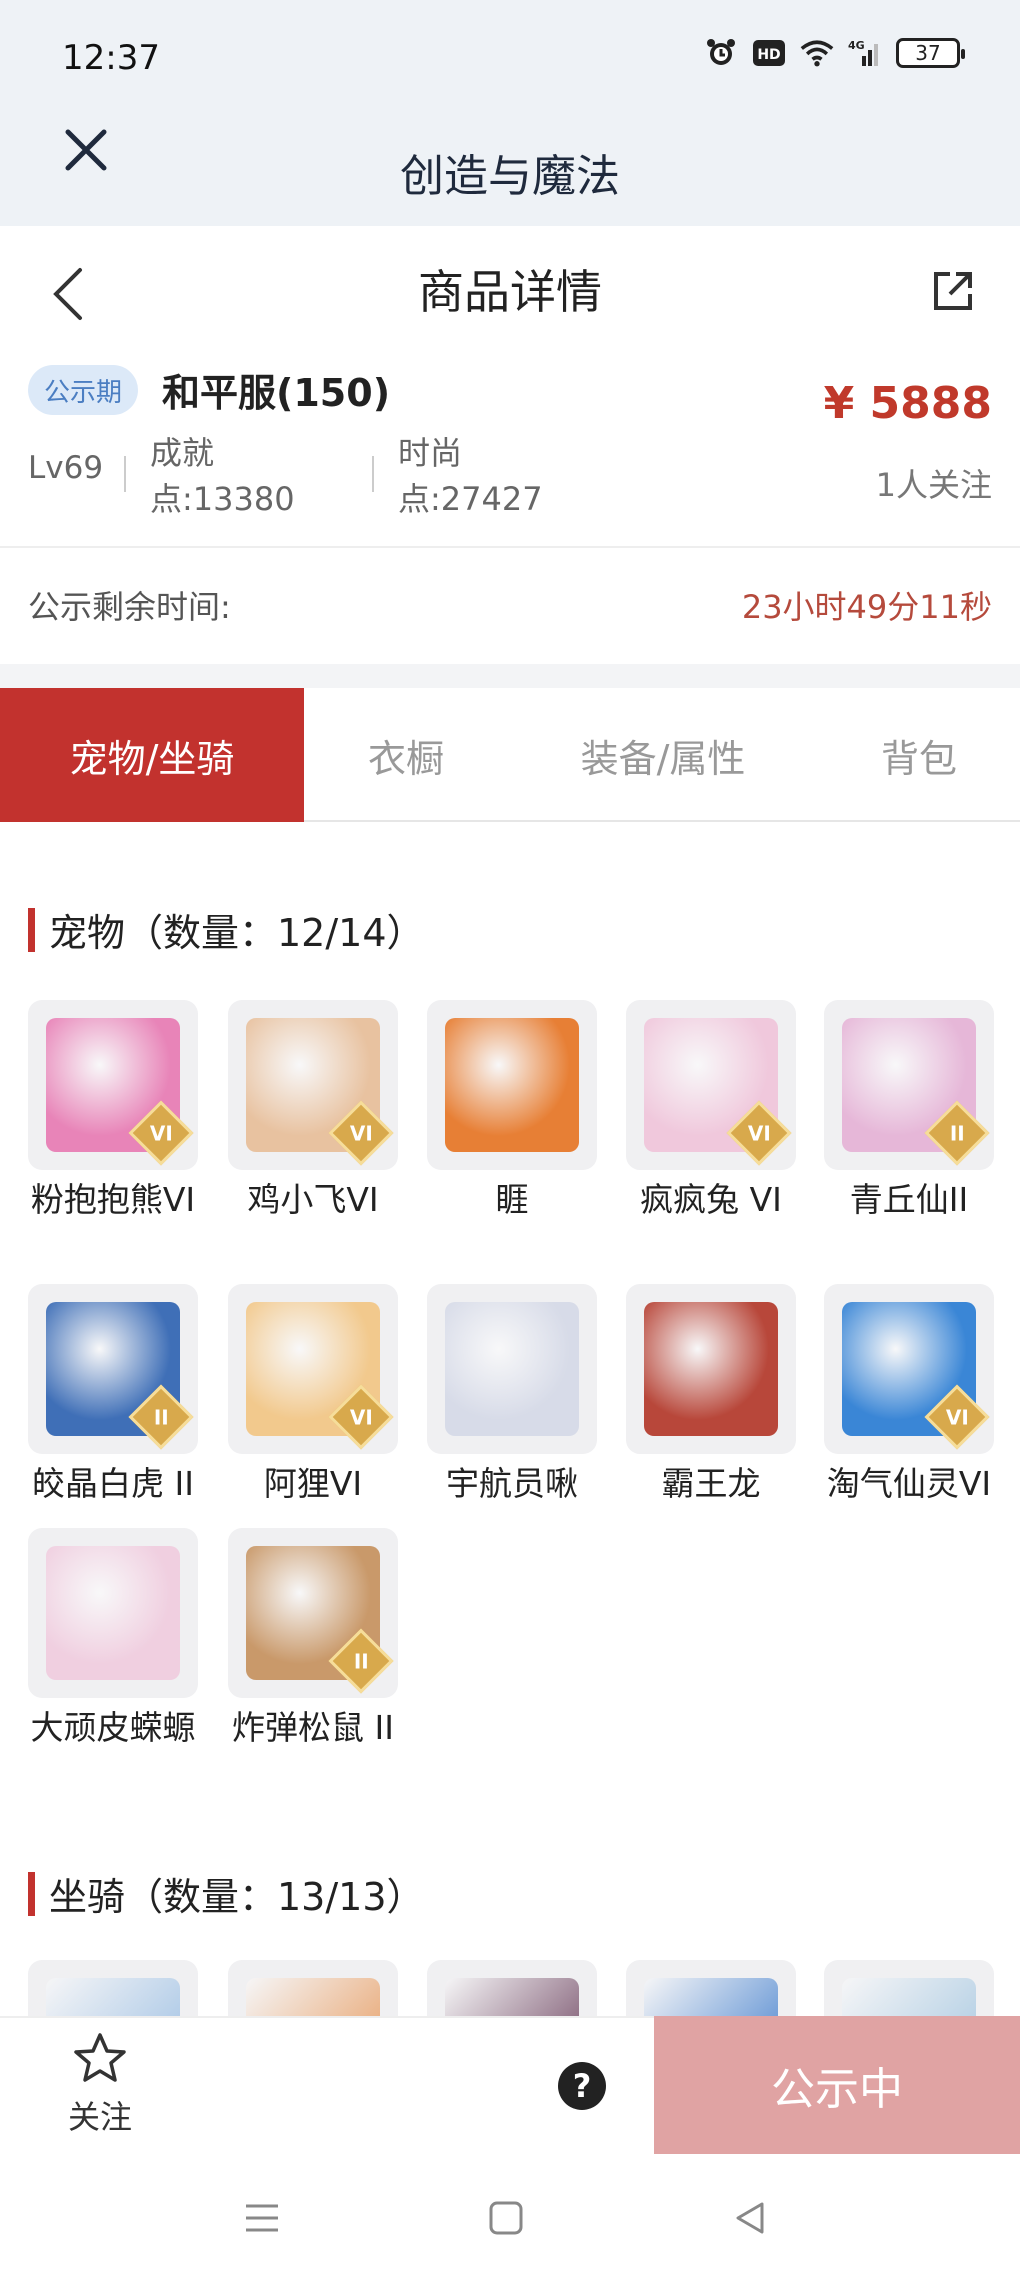 The image size is (1020, 2280). I want to click on fashion-stat: 时尚 点:27427, so click(470, 476).